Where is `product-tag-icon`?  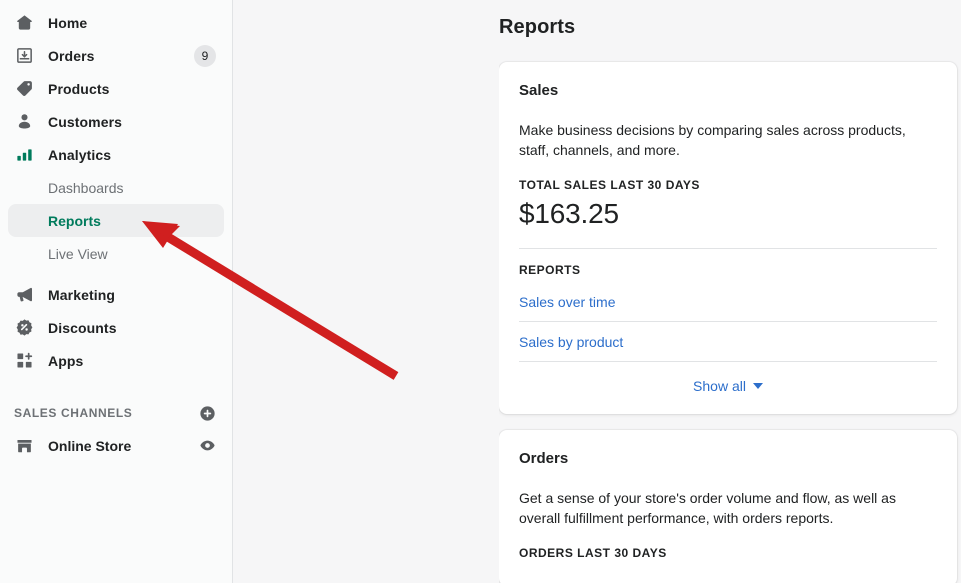
product-tag-icon is located at coordinates (24, 89).